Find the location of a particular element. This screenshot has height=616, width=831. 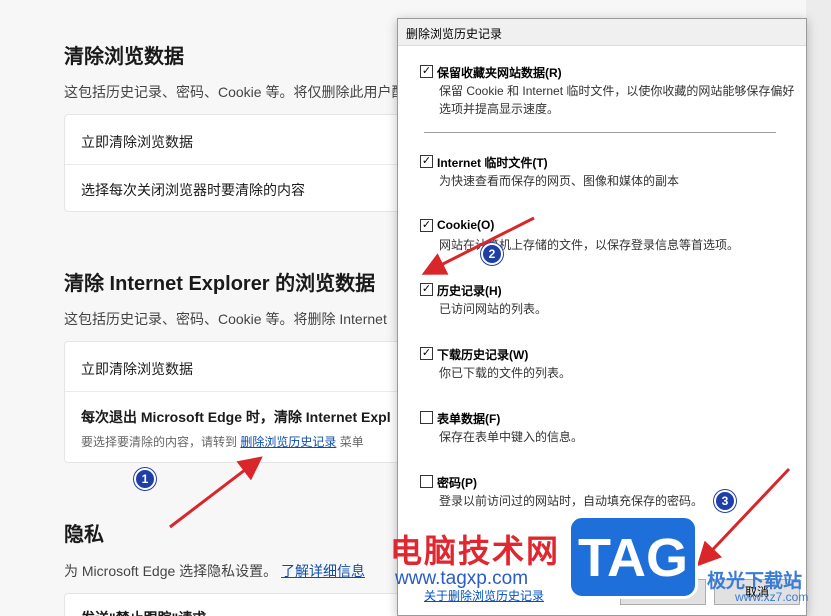

checkbox-cookies: ✓ is located at coordinates (426, 225).